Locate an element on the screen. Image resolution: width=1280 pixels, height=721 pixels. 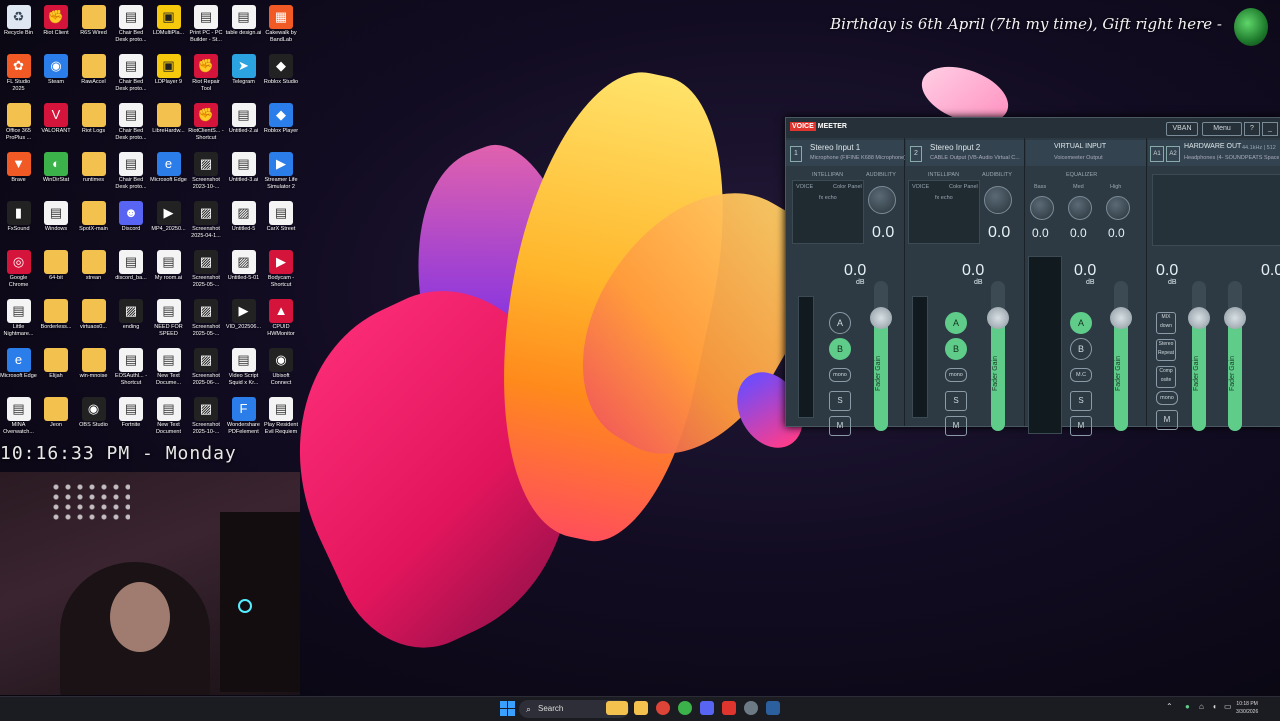
med-knob is located at coordinates (1080, 208).